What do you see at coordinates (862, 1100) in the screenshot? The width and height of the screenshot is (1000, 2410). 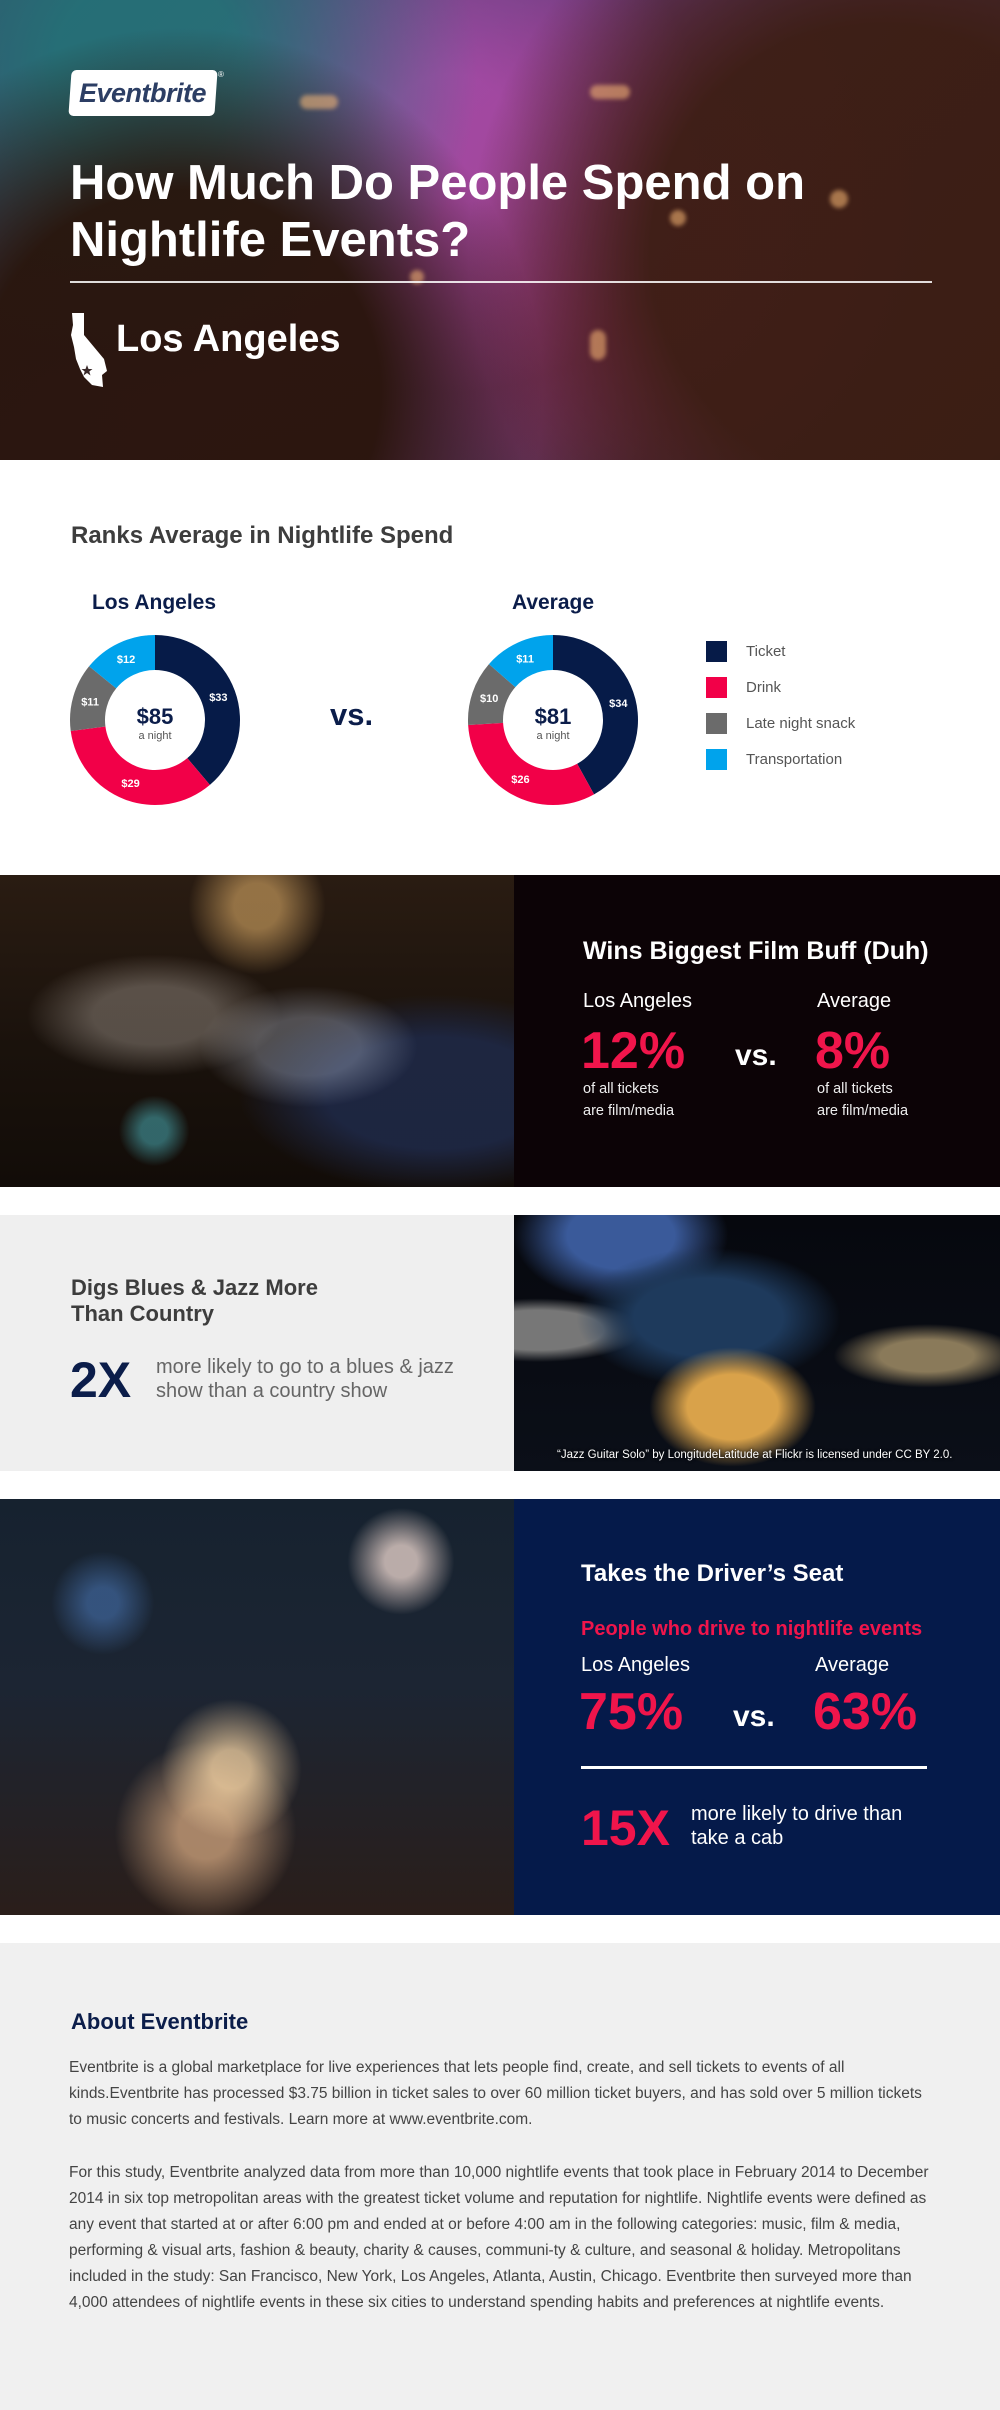 I see `stat-caption-average: of all tickets are film/media` at bounding box center [862, 1100].